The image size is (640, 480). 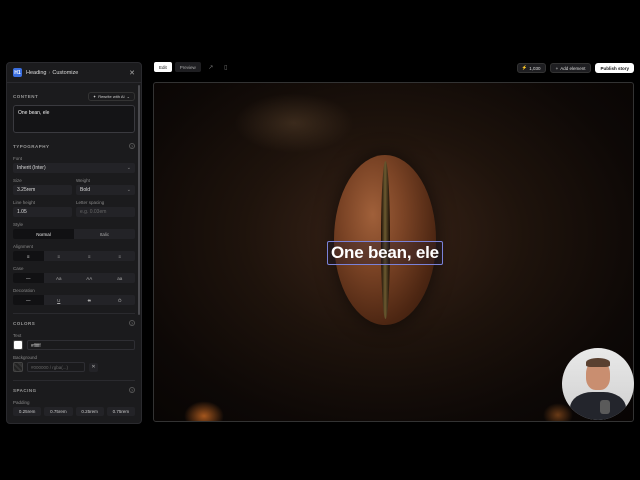 I want to click on sparkle-icon: ✦, so click(x=94, y=96).